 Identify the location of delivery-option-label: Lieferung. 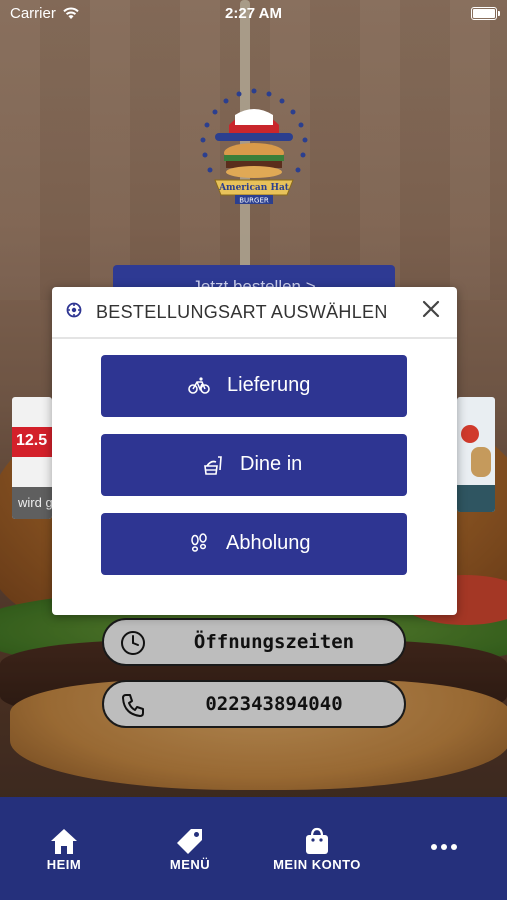
(269, 385).